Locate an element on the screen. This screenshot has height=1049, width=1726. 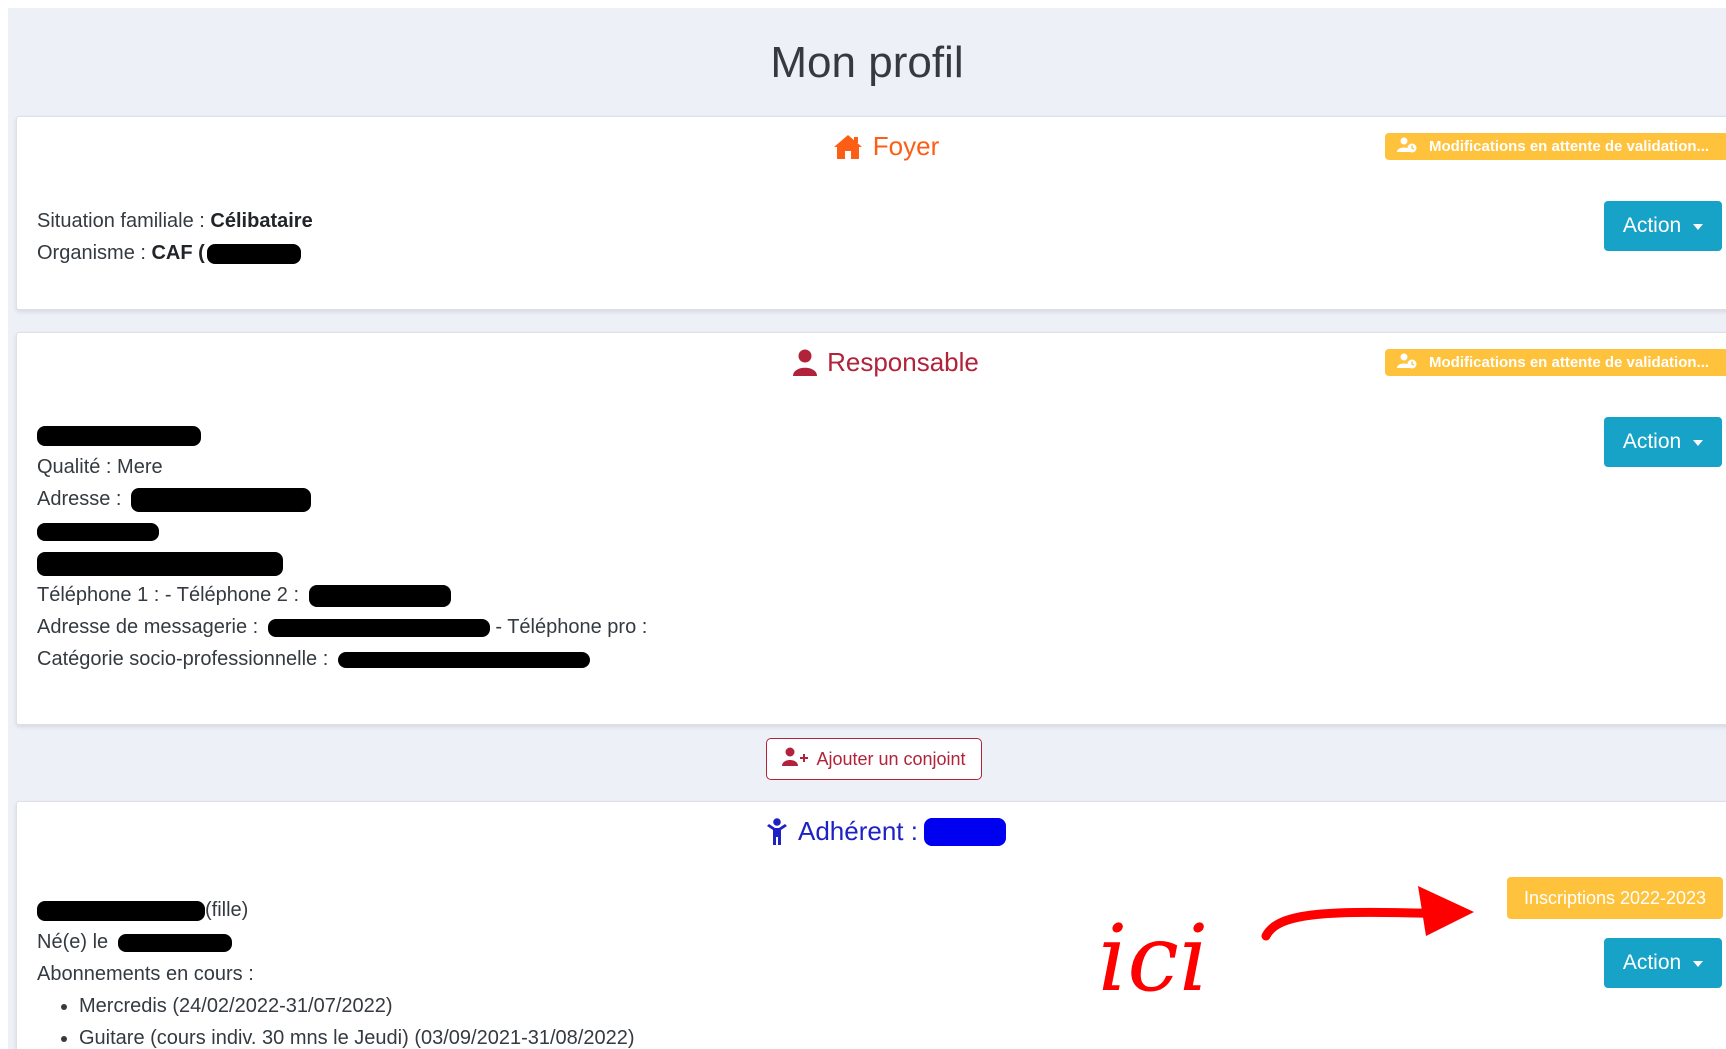
adherent-action-button: Action is located at coordinates (1663, 963).